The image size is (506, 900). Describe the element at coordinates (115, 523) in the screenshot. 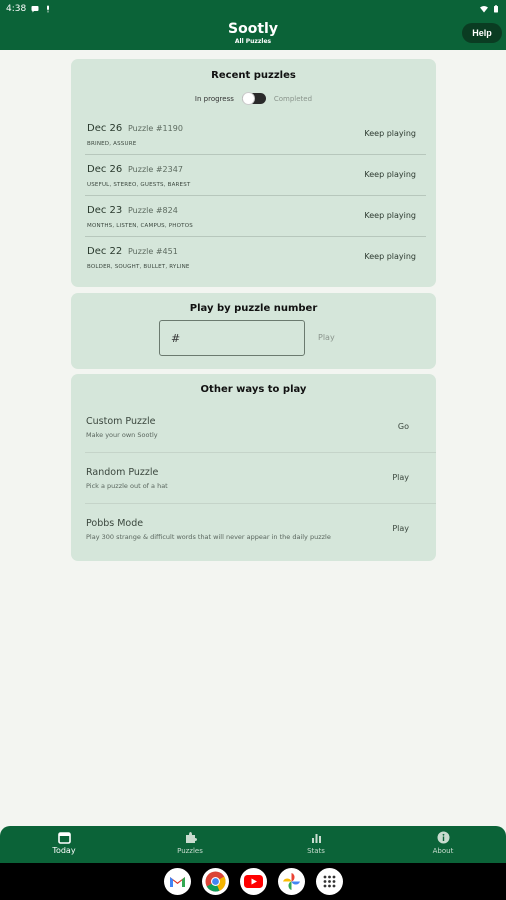

I see `way-name: Pobbs Mode` at that location.